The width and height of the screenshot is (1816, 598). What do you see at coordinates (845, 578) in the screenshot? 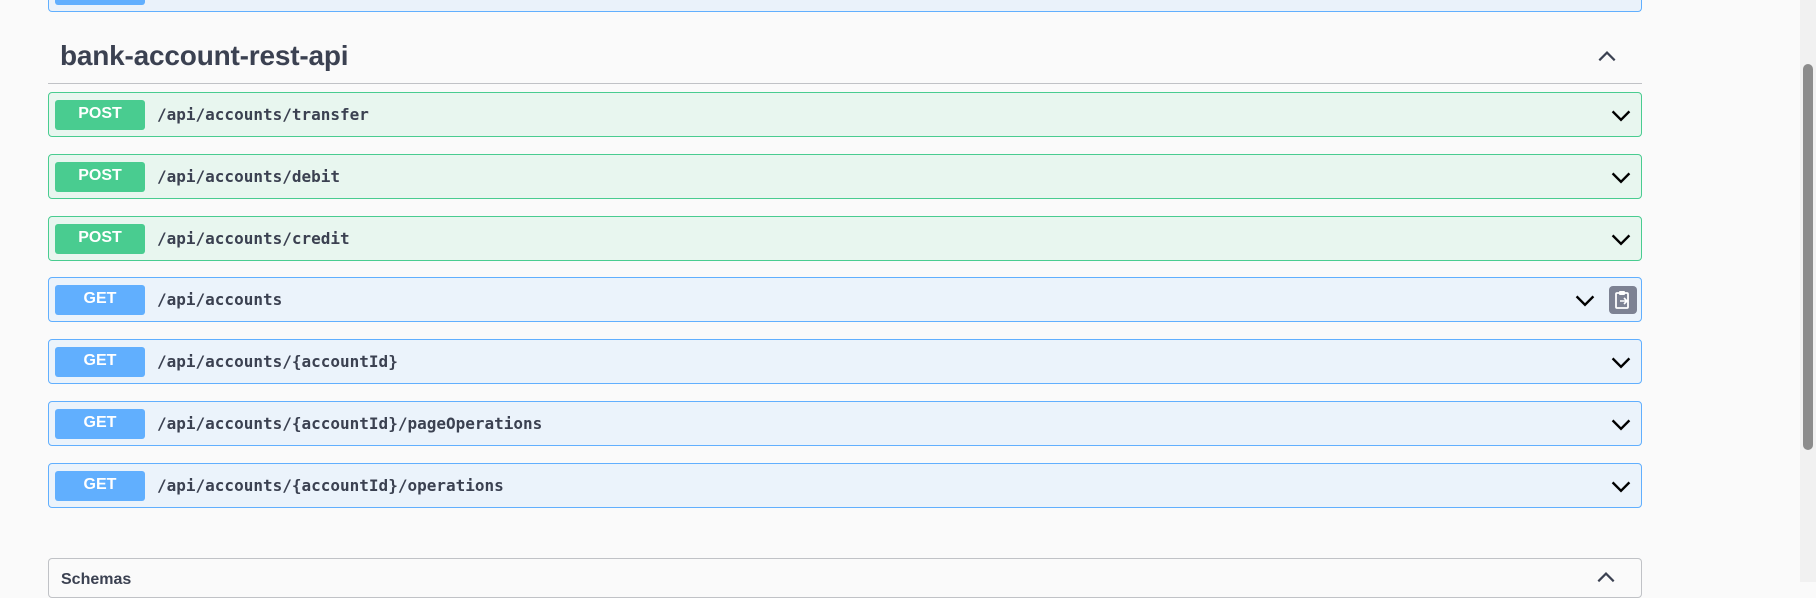
I see `schemas-section: Schemas` at bounding box center [845, 578].